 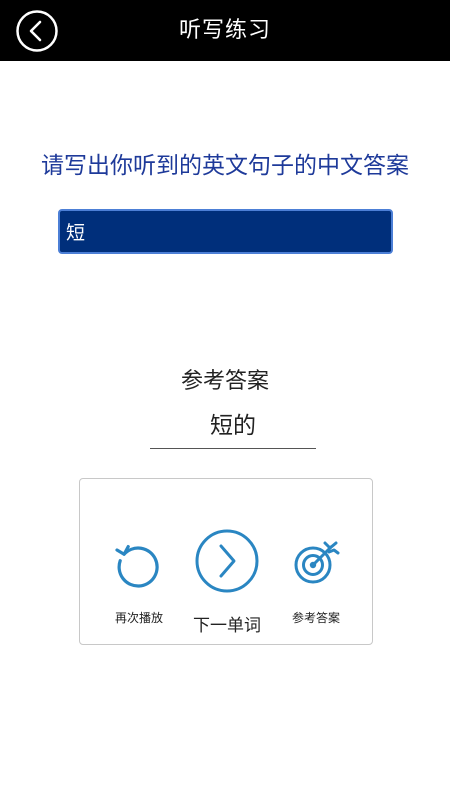 I want to click on reference-answer-button-label: 参考答案, so click(x=315, y=618).